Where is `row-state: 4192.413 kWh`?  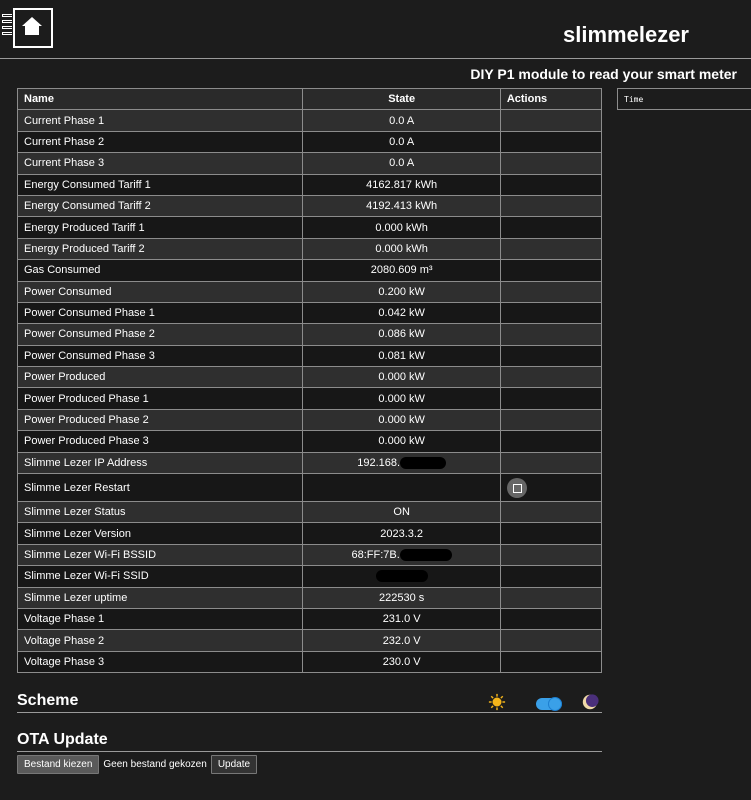
row-state: 4192.413 kWh is located at coordinates (401, 206).